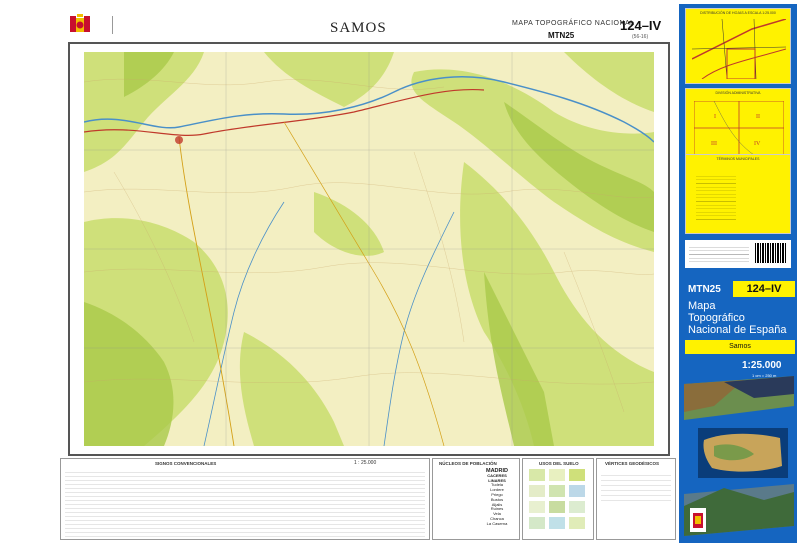 This screenshot has height=547, width=800. Describe the element at coordinates (573, 23) in the screenshot. I see `series-label: MAPA TOPOGRÁFICO NACIONAL` at that location.